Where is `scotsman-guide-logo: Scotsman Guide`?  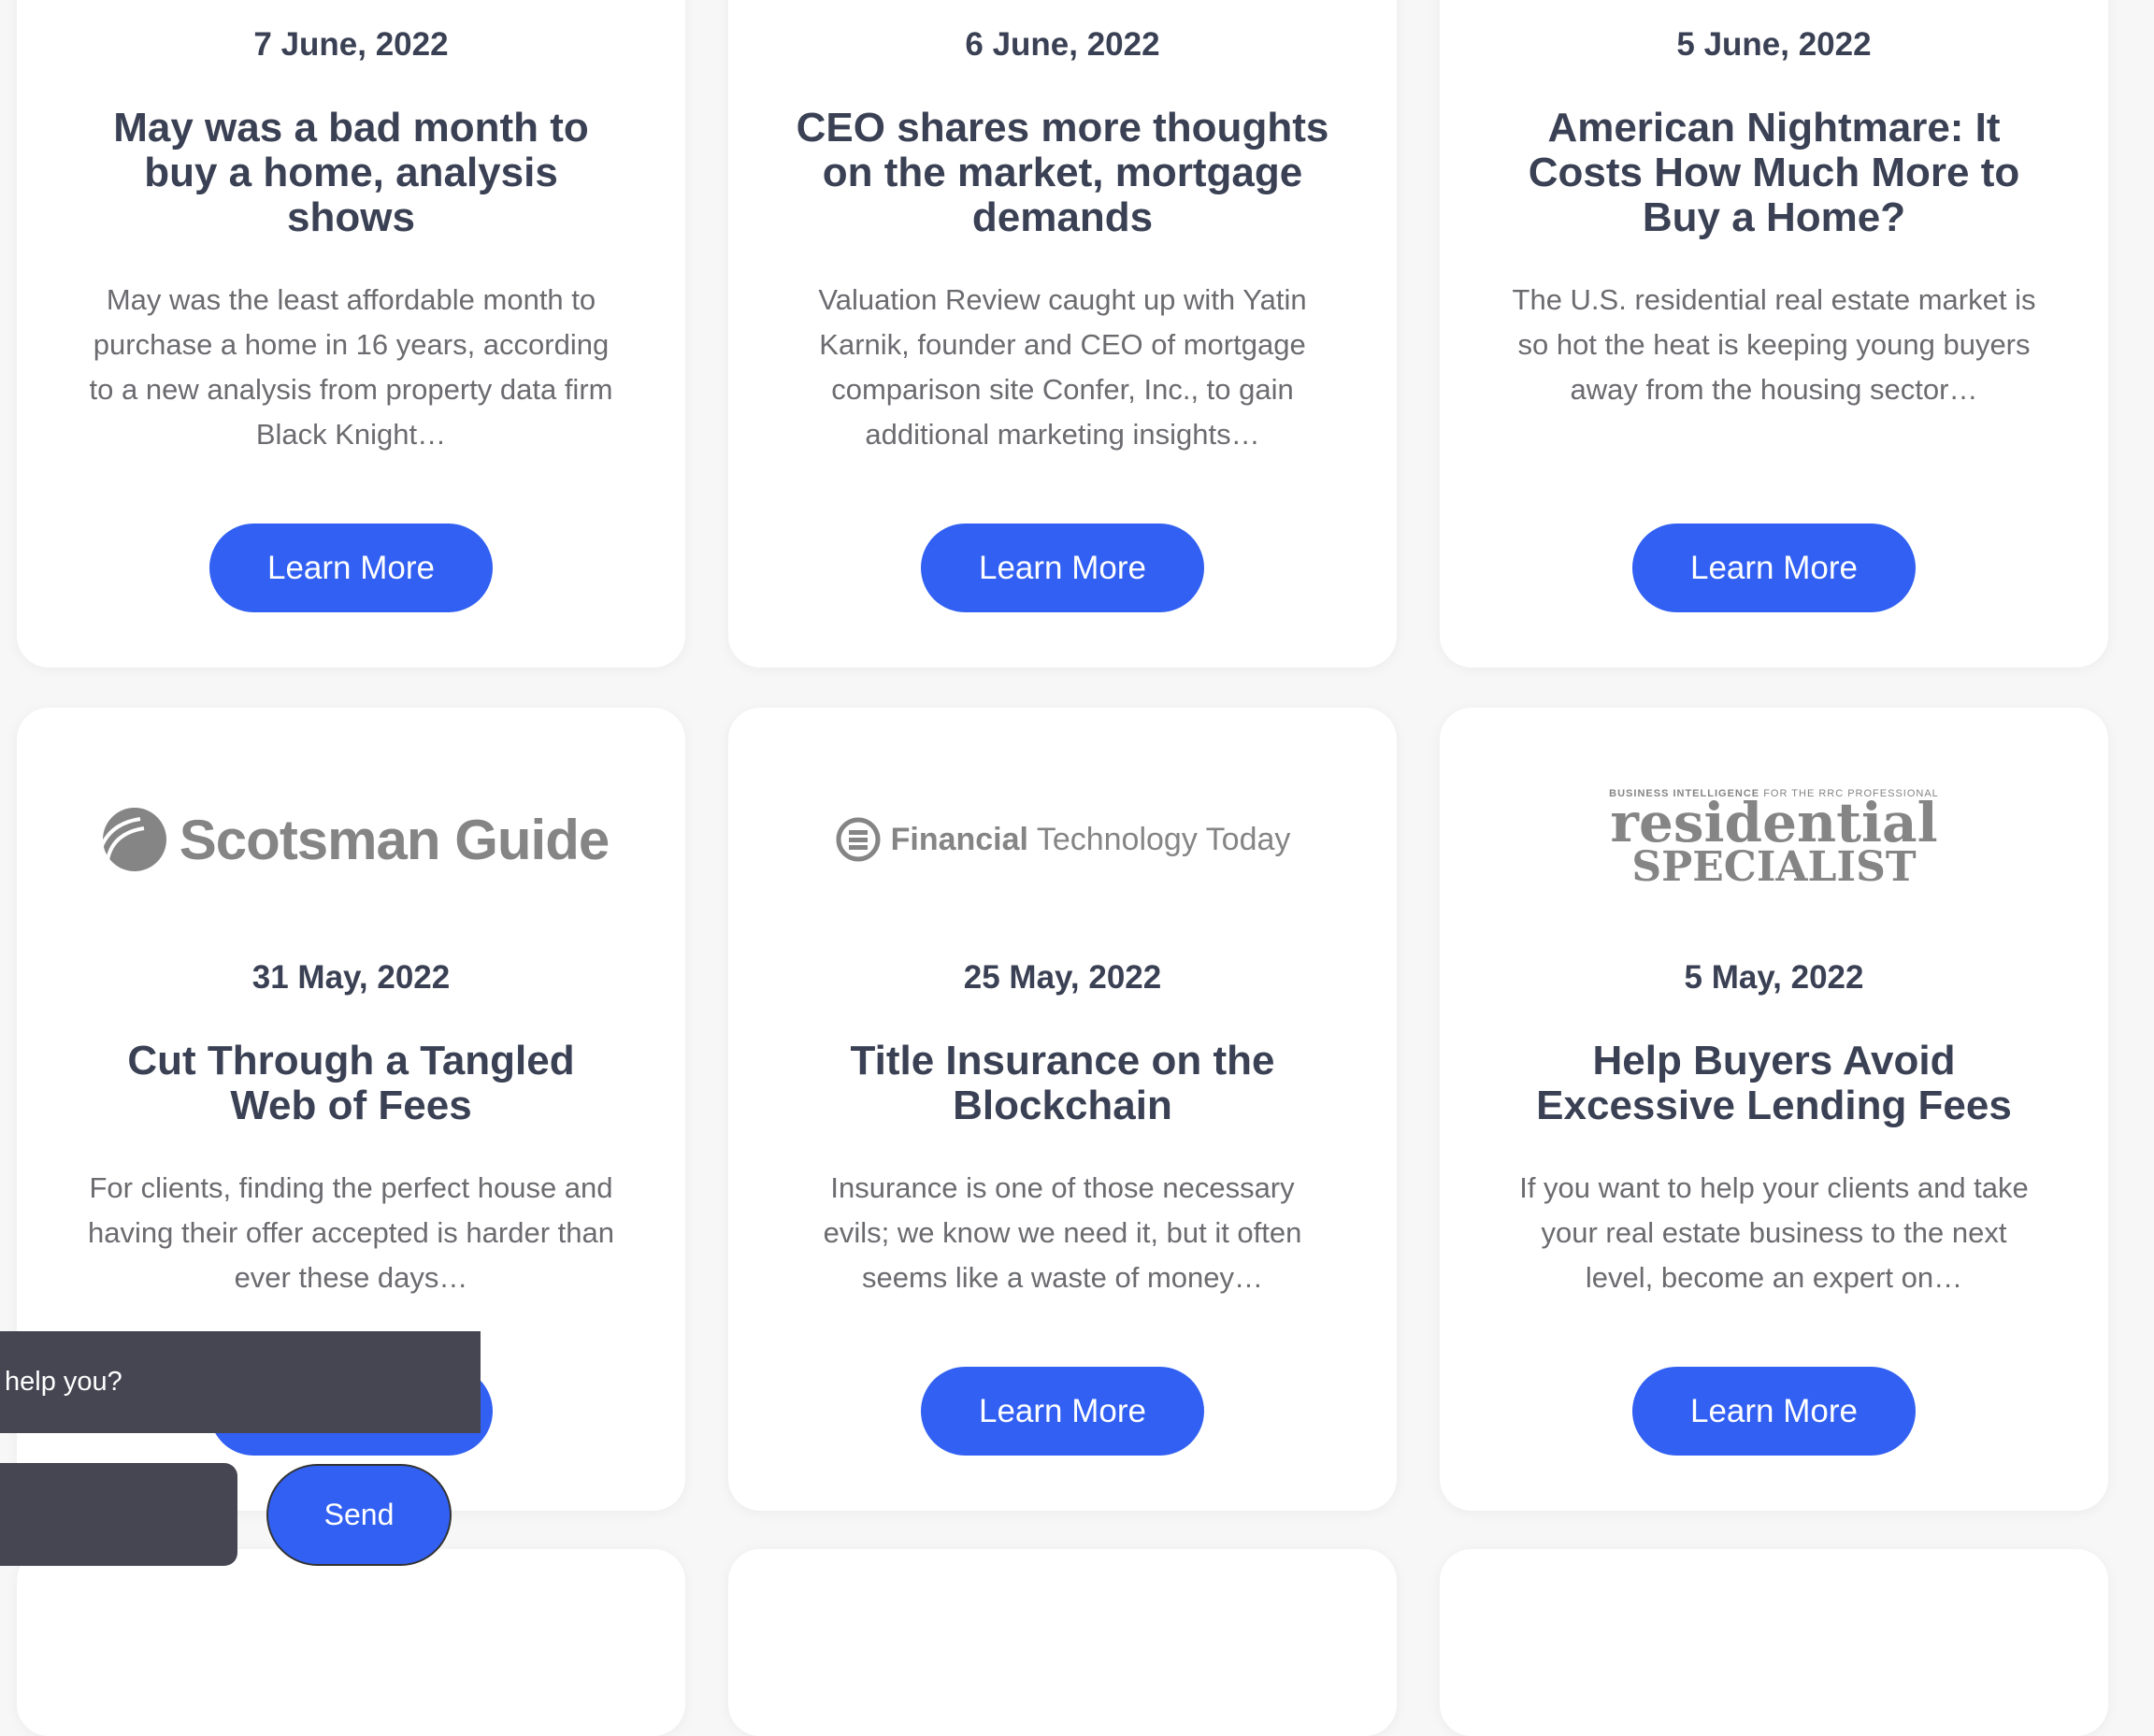
scotsman-guide-logo: Scotsman Guide is located at coordinates (351, 839).